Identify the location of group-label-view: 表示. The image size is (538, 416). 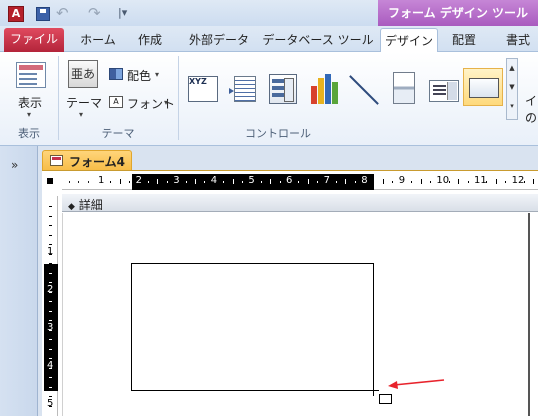
(29, 133).